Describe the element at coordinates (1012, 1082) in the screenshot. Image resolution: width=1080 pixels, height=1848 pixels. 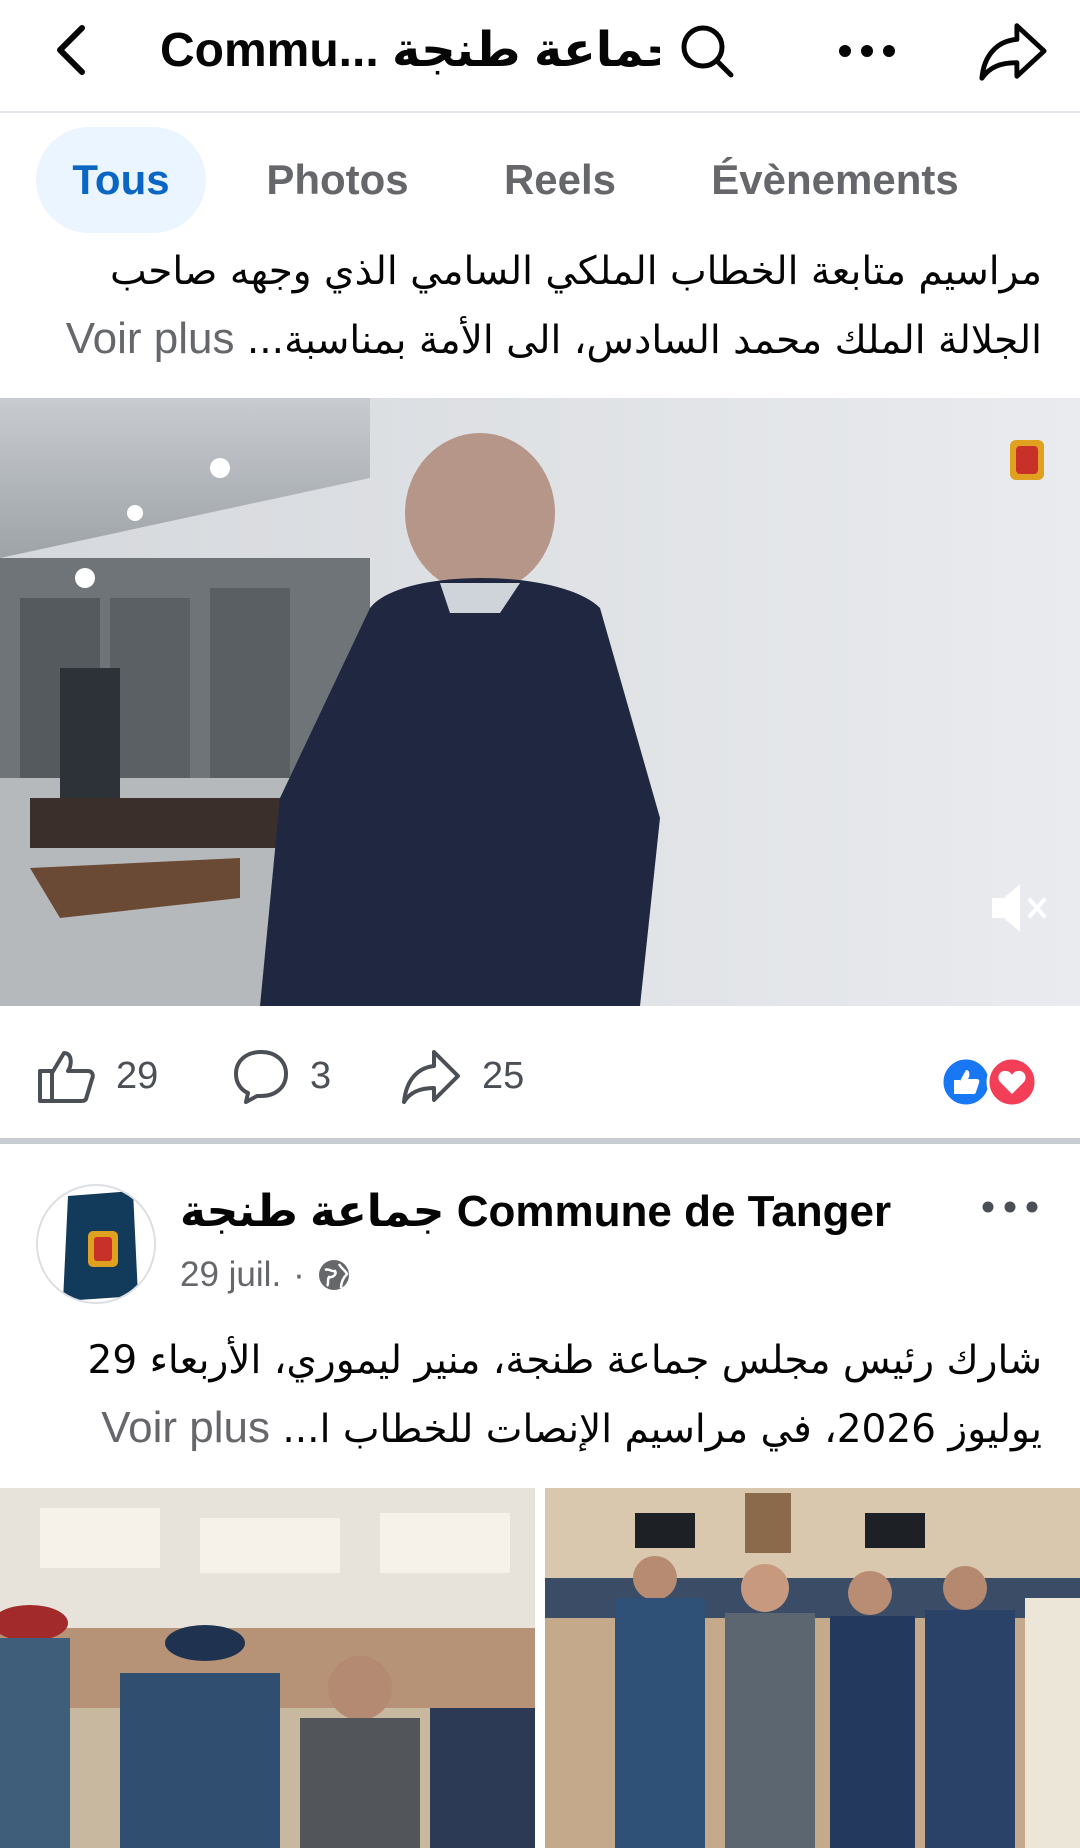
I see `love-reaction-icon` at that location.